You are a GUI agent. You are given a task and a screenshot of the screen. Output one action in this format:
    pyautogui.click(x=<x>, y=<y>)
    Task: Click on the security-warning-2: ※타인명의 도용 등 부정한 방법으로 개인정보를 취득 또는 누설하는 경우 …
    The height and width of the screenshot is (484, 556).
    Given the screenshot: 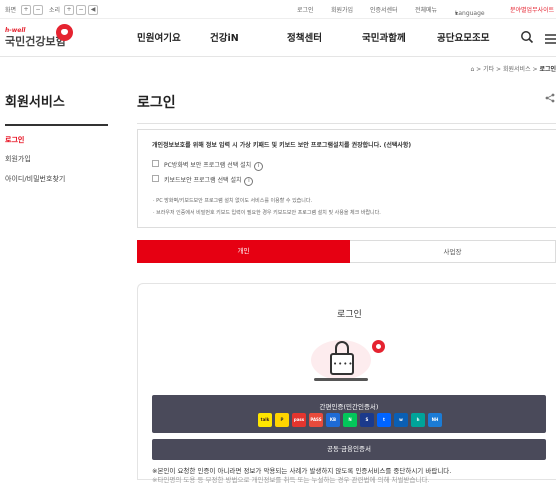 What is the action you would take?
    pyautogui.click(x=291, y=480)
    